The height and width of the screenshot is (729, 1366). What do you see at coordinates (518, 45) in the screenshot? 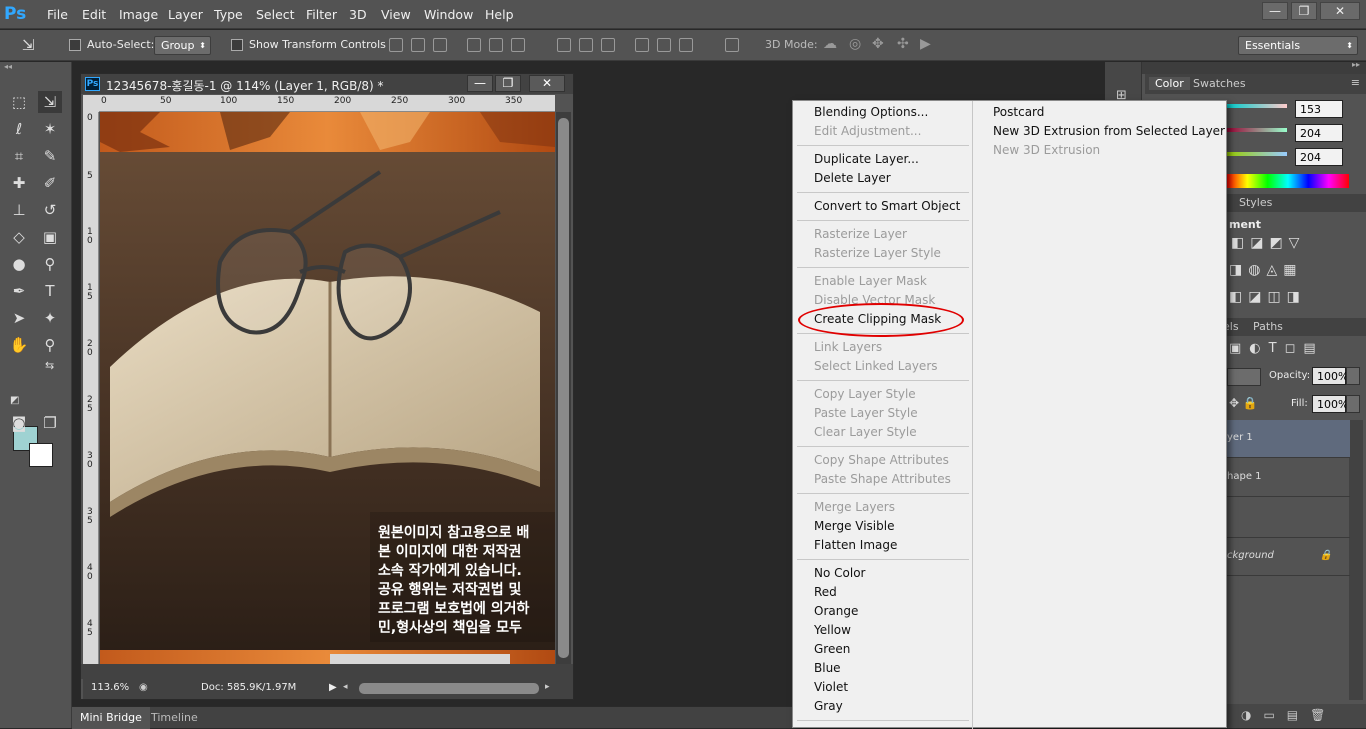
I see `align-right-icon` at bounding box center [518, 45].